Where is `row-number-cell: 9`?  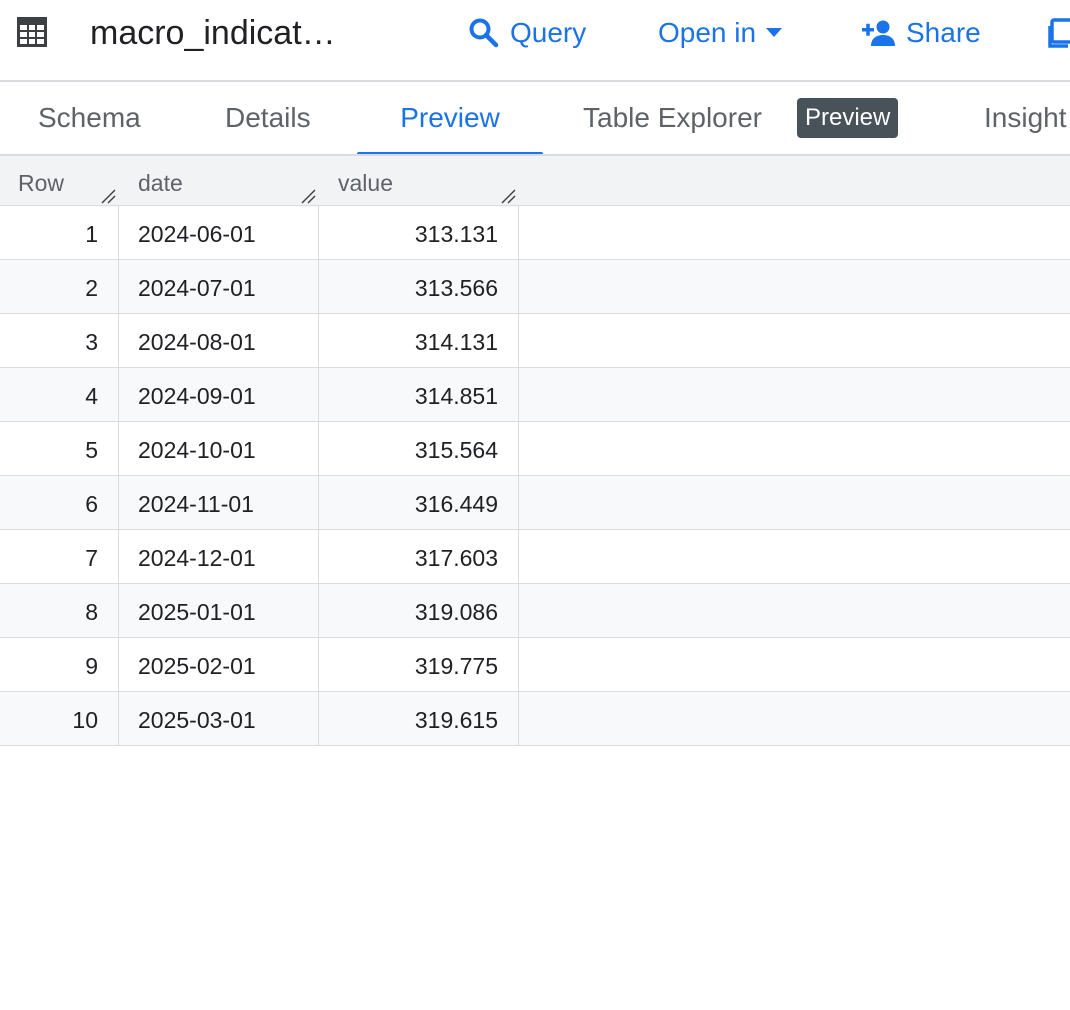
row-number-cell: 9 is located at coordinates (59, 664).